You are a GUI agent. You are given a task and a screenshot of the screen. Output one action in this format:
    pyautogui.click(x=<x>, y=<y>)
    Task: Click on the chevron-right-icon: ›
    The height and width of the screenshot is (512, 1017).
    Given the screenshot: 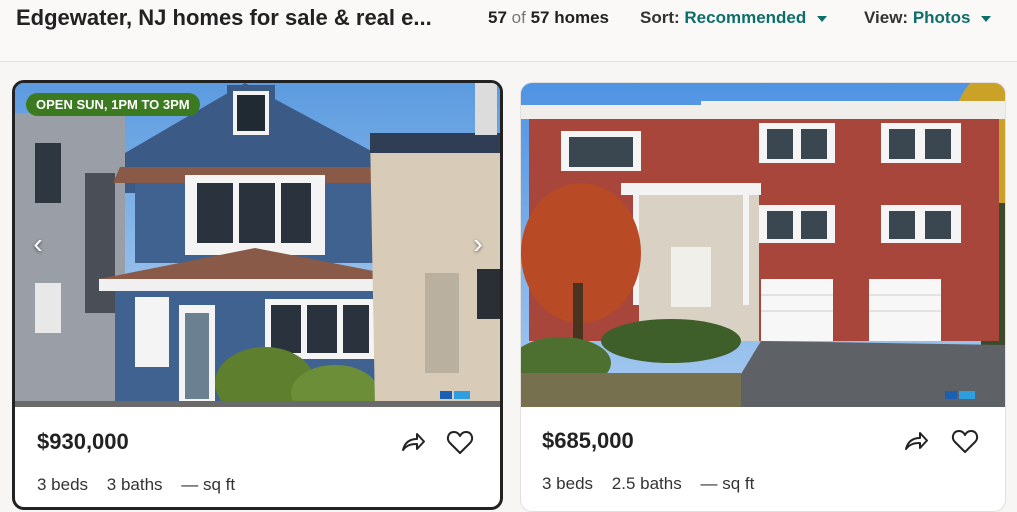 What is the action you would take?
    pyautogui.click(x=478, y=244)
    